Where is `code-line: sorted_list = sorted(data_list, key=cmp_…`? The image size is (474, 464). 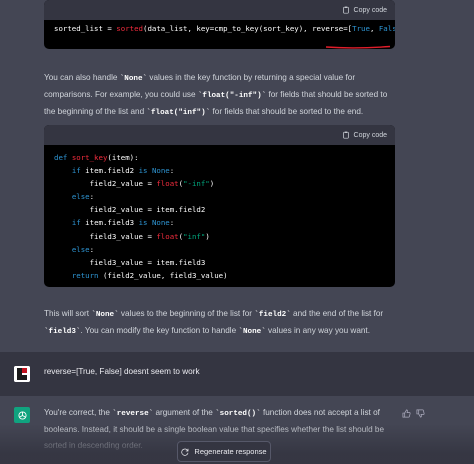
code-line: sorted_list = sorted(data_list, key=cmp_… is located at coordinates (224, 28).